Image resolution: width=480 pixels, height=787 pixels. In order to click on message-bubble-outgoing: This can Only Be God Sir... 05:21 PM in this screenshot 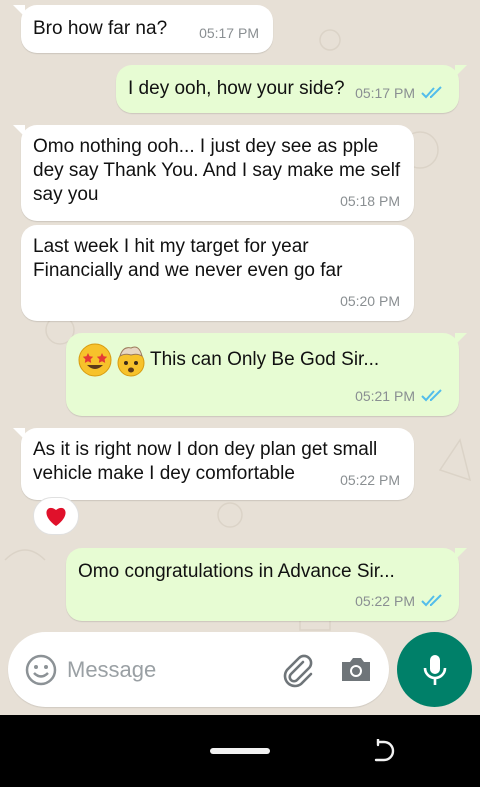, I will do `click(266, 374)`.